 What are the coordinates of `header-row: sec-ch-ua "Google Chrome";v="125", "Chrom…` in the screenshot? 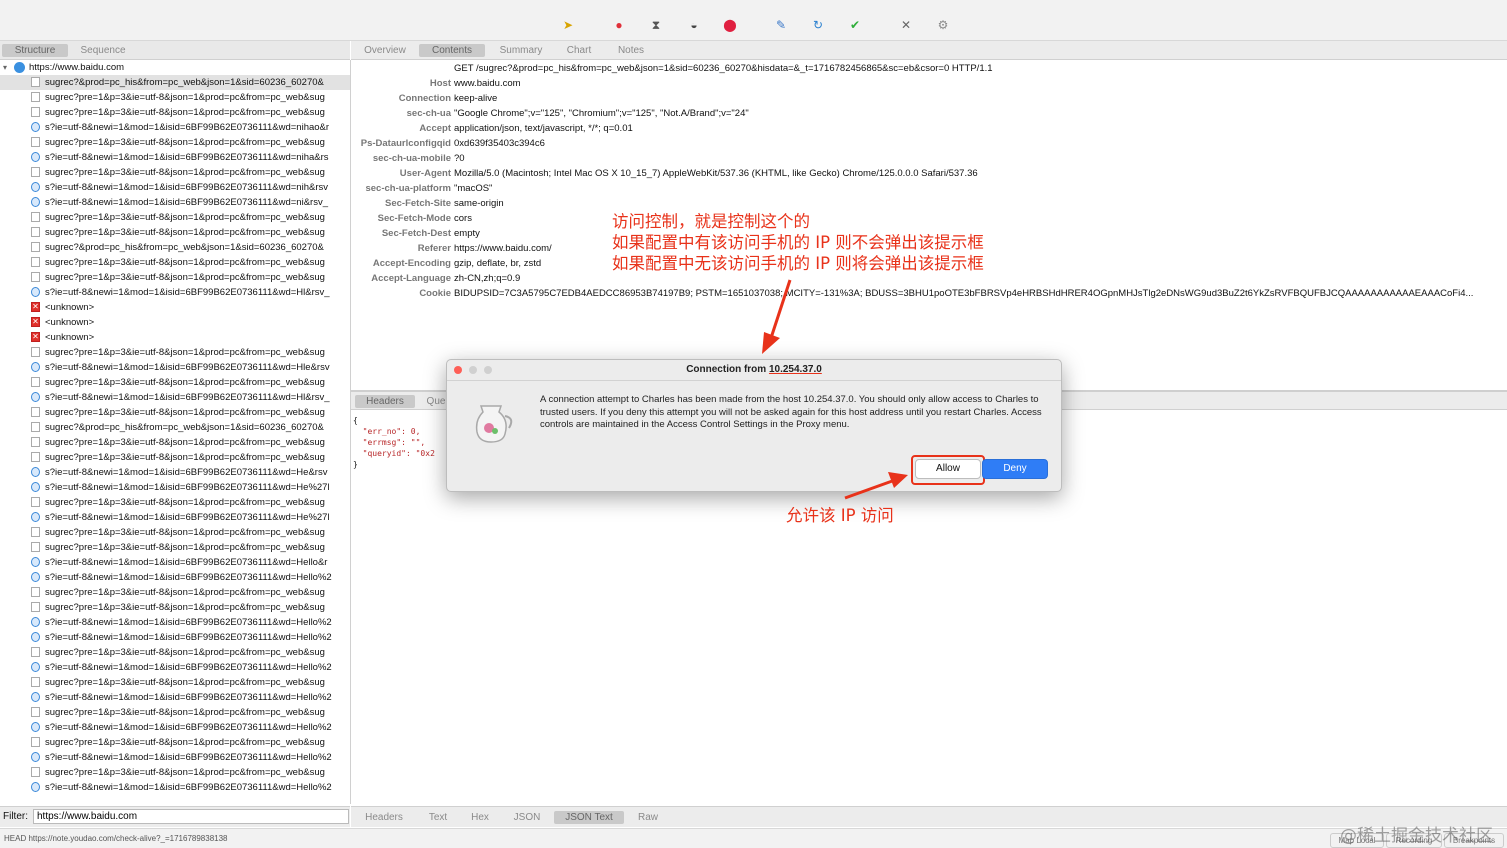 It's located at (929, 113).